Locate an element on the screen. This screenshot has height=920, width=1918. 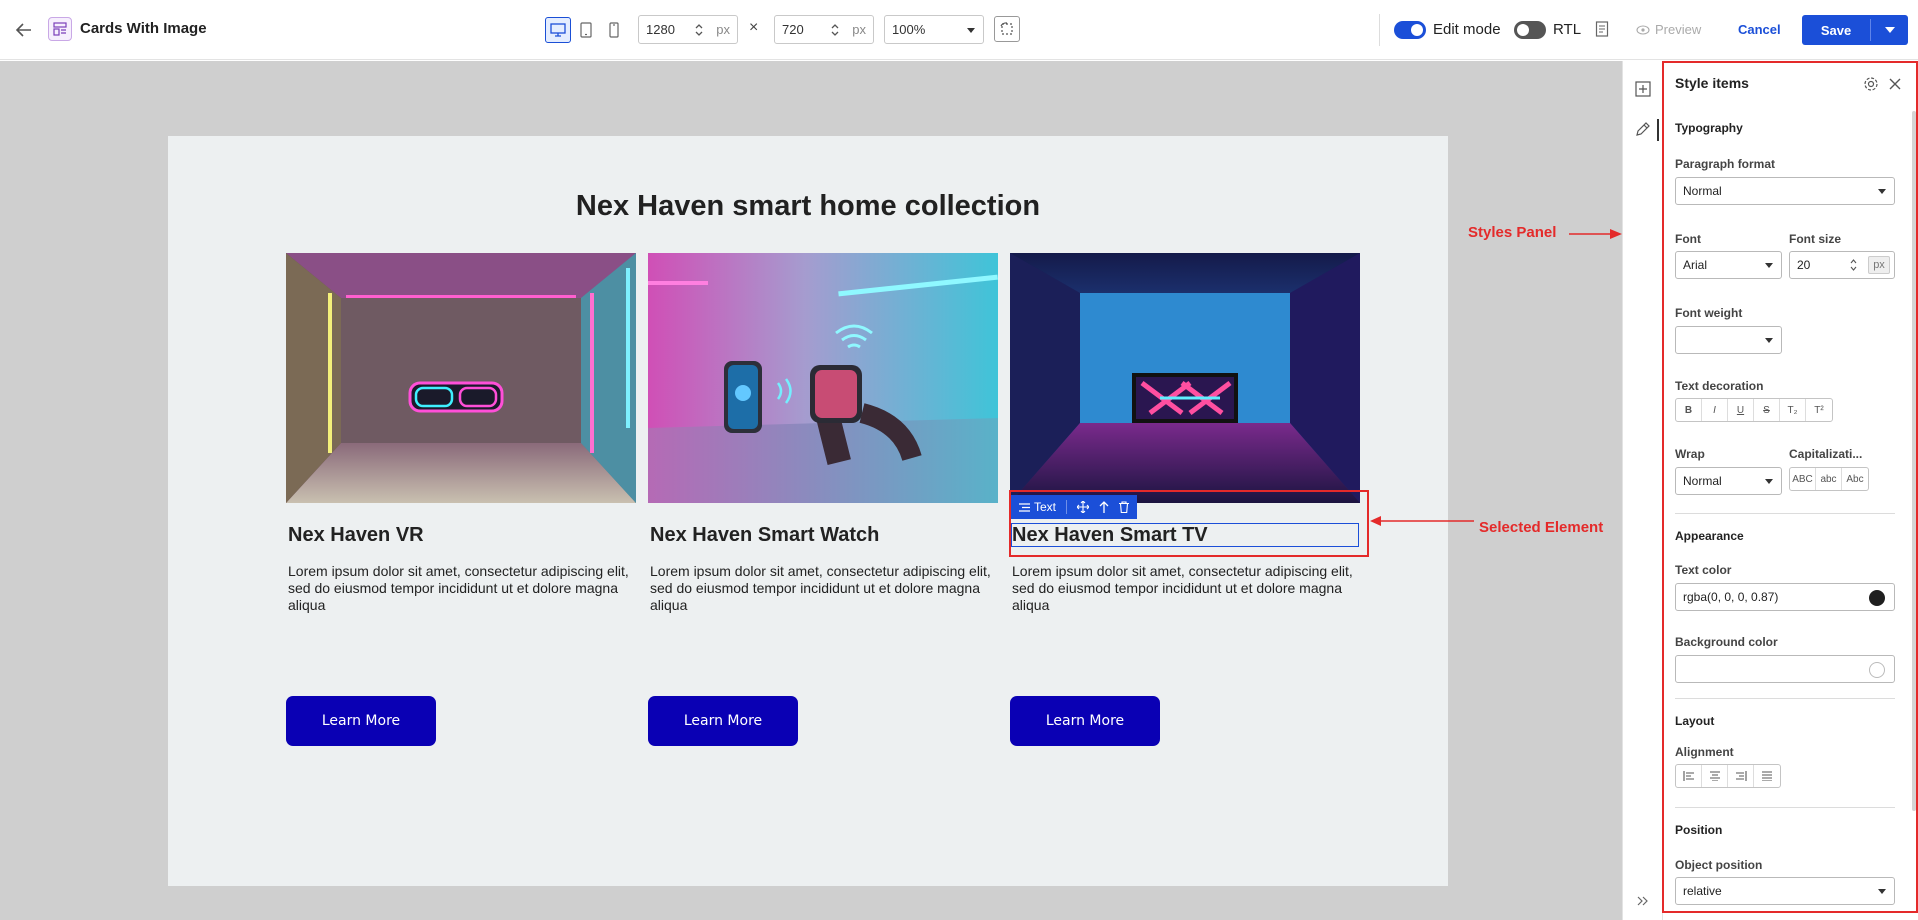
cancel-button: Cancel is located at coordinates (1759, 29).